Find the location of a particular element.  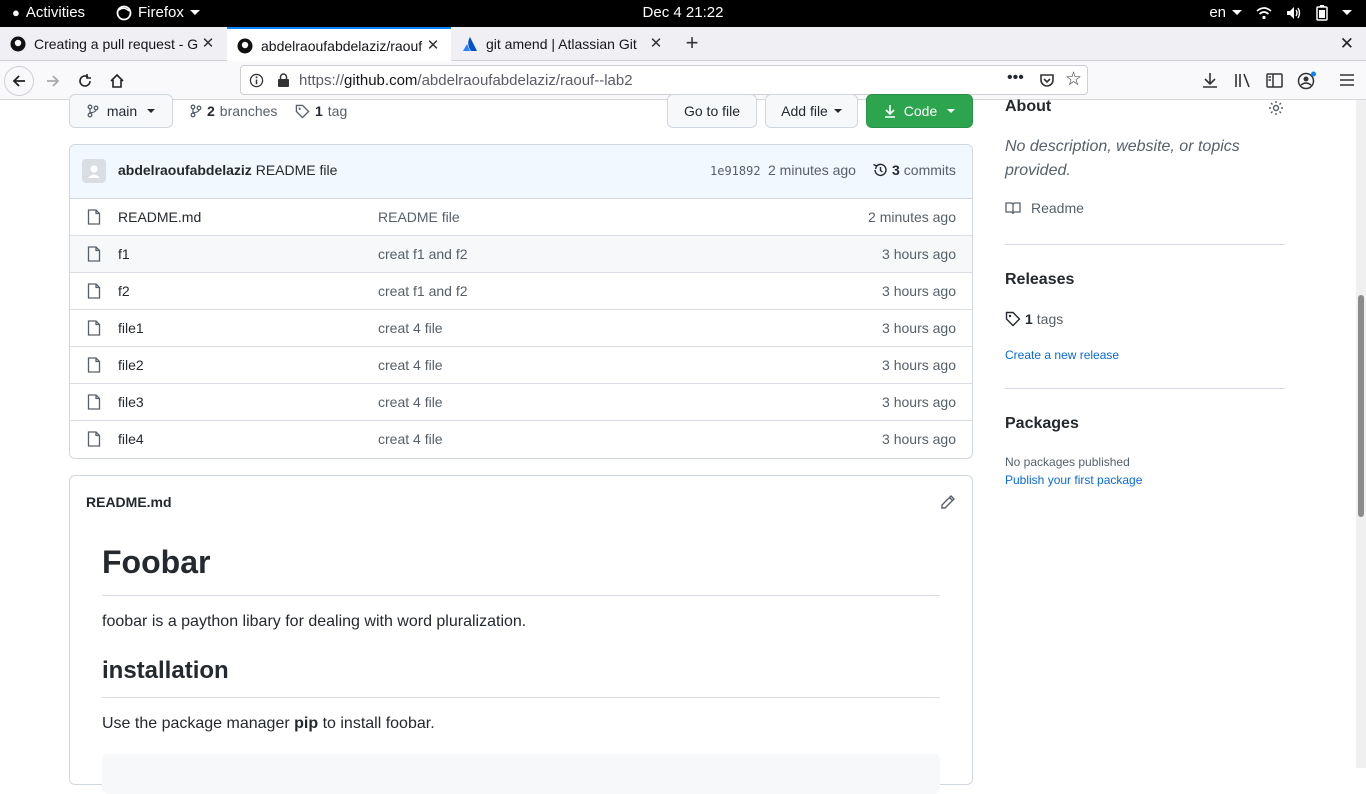

account-icon is located at coordinates (1307, 80).